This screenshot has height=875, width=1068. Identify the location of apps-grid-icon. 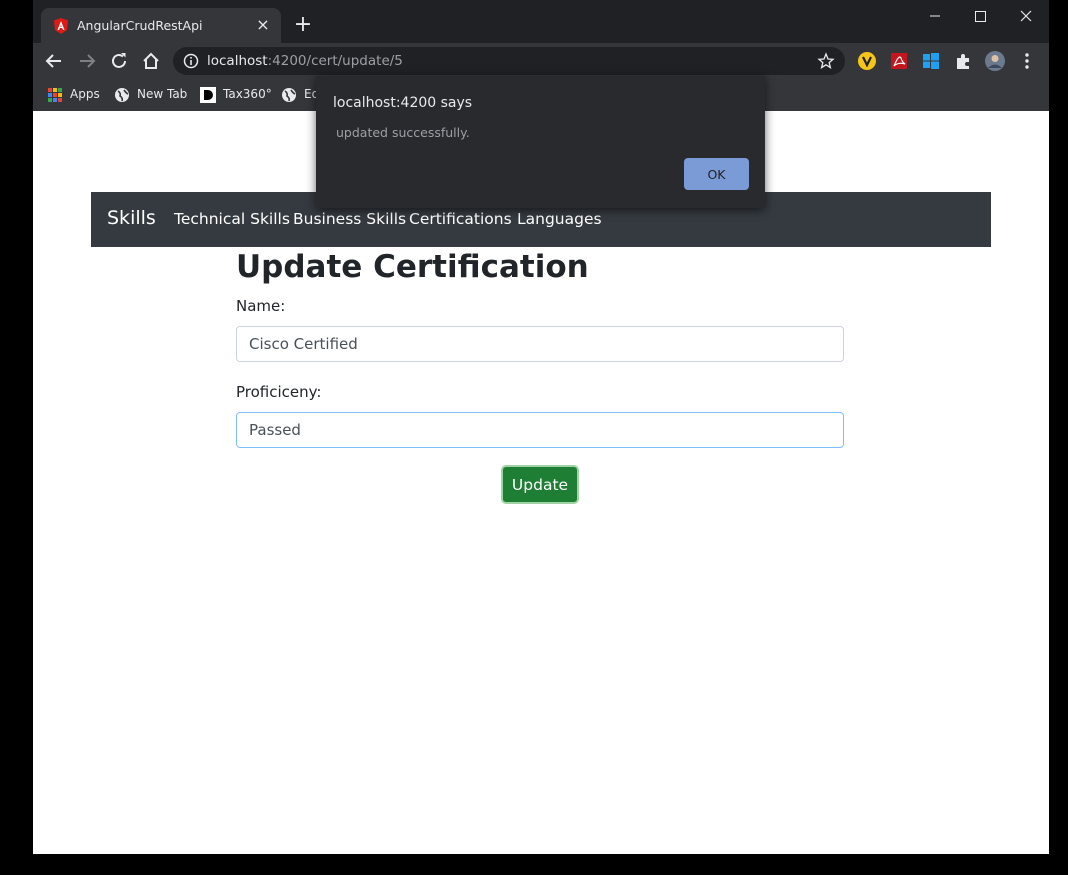
(55, 95).